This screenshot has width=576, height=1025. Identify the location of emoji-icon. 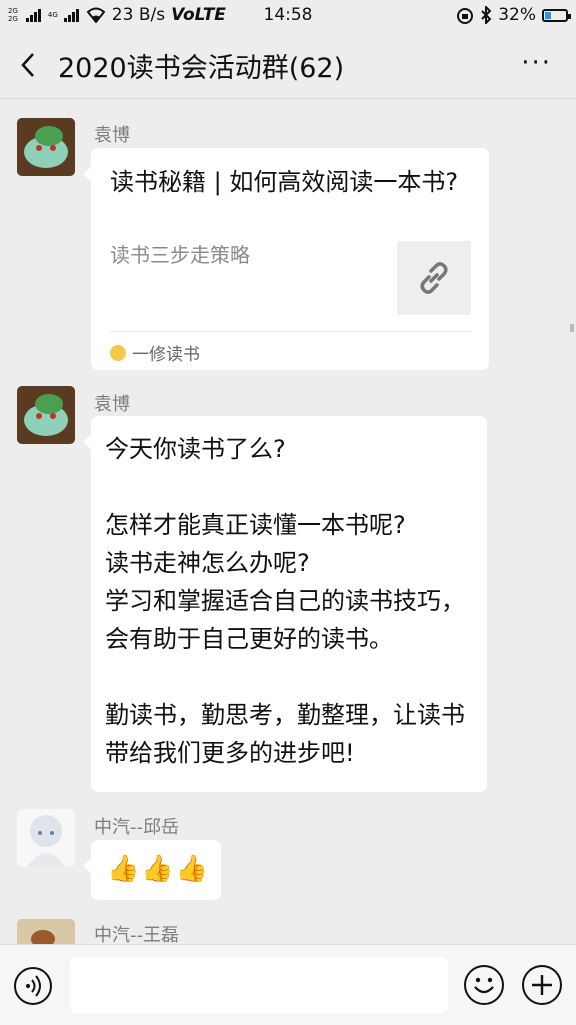
(484, 985).